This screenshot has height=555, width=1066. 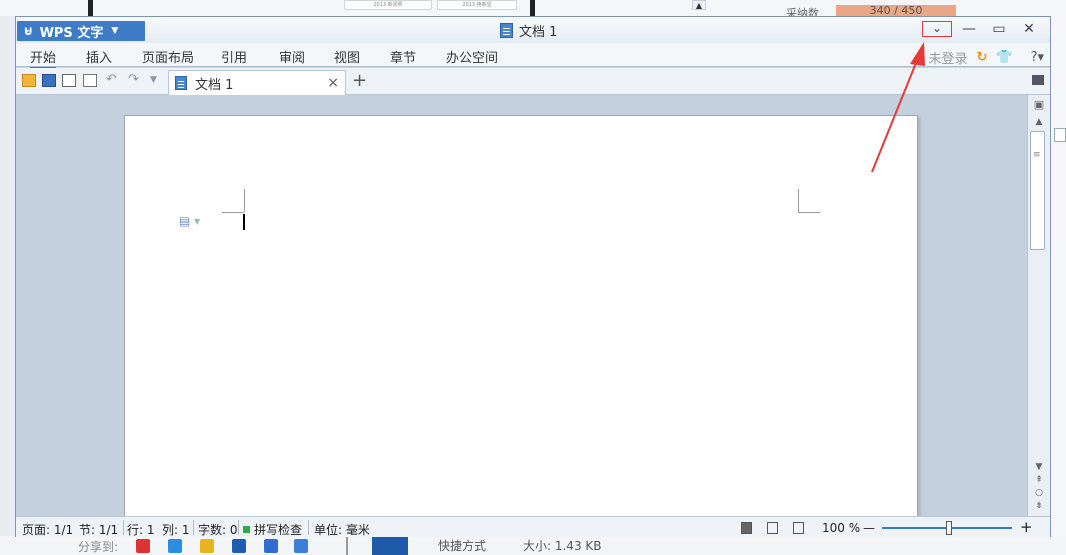 What do you see at coordinates (917, 54) in the screenshot?
I see `annotation-arrow-head` at bounding box center [917, 54].